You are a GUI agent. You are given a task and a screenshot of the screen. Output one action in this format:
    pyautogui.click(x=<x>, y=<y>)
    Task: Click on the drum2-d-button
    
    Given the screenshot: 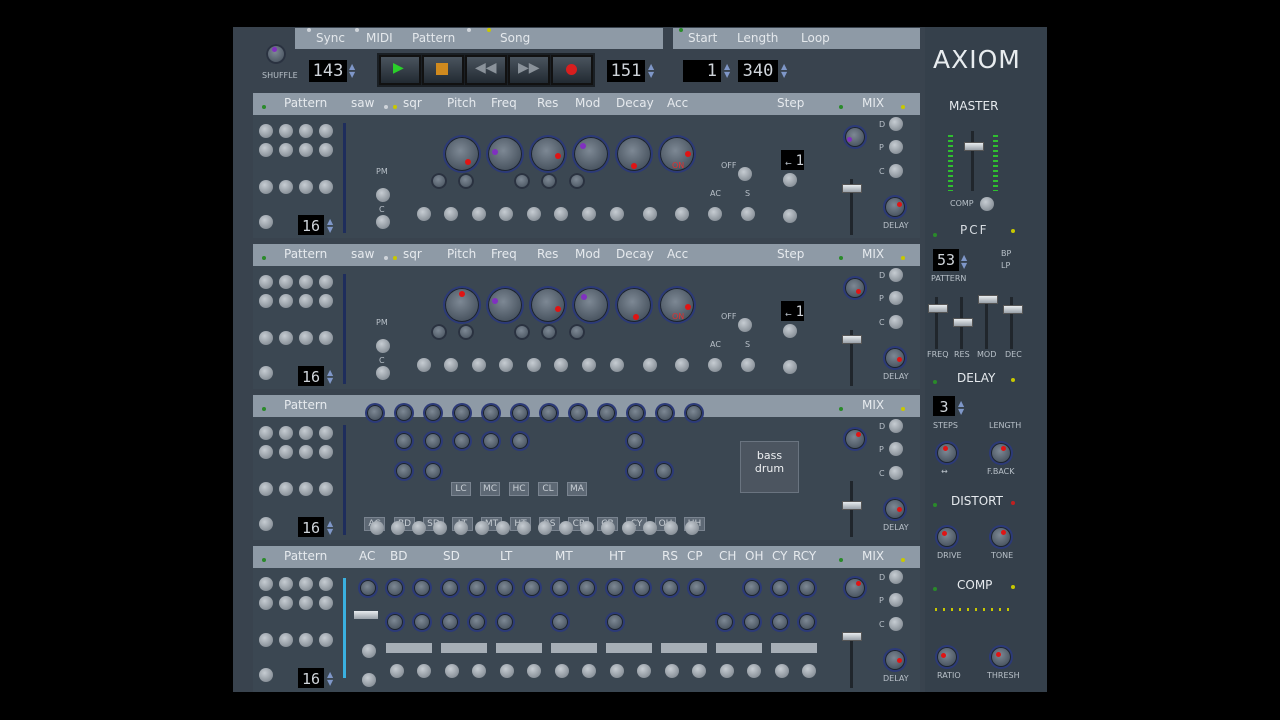 What is the action you would take?
    pyautogui.click(x=896, y=577)
    